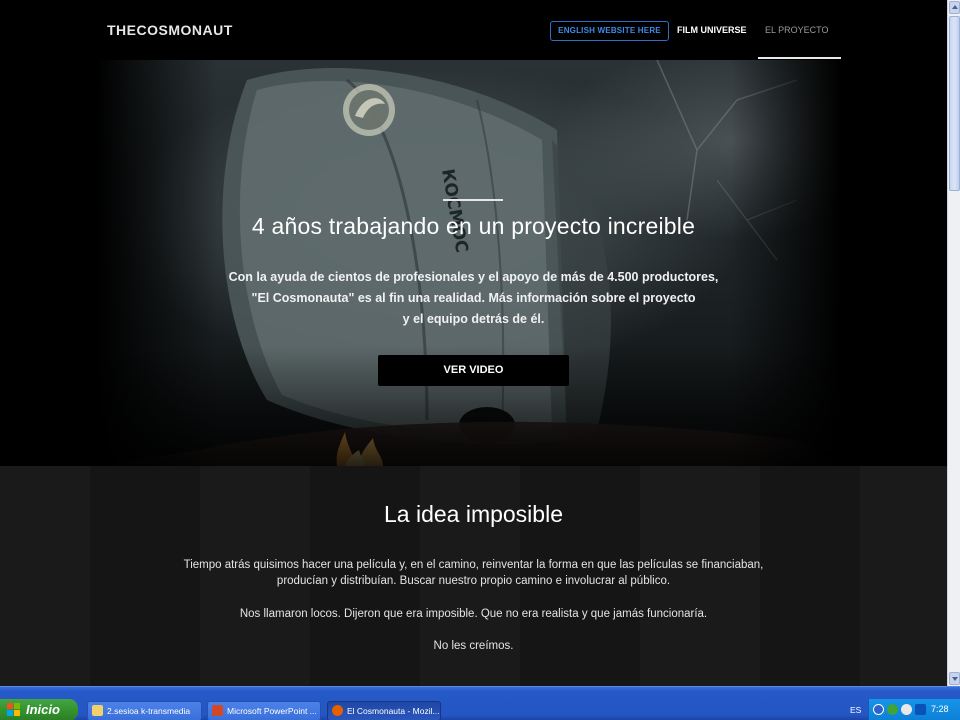  What do you see at coordinates (43, 709) in the screenshot?
I see `start-label: Inicio` at bounding box center [43, 709].